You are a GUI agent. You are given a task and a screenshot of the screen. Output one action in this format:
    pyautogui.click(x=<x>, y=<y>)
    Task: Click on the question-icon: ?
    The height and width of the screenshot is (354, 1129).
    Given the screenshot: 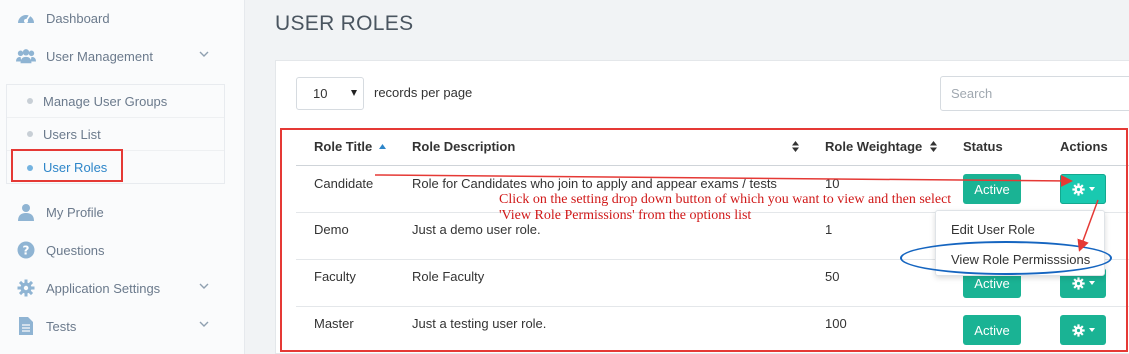 What is the action you would take?
    pyautogui.click(x=26, y=250)
    